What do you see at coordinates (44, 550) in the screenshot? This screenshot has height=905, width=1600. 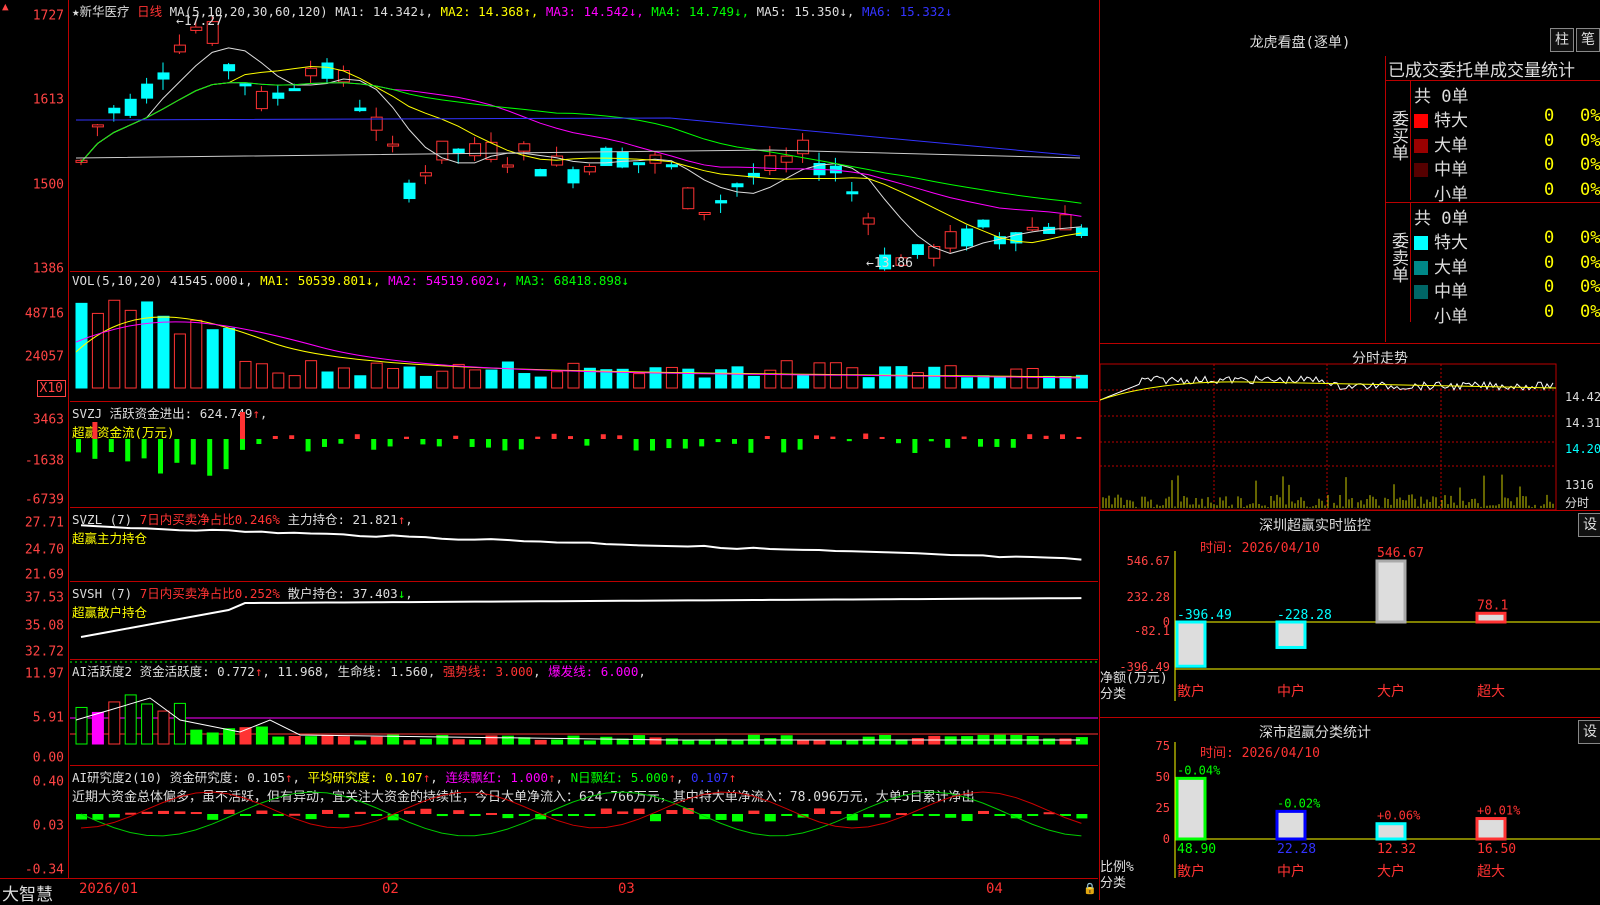 I see `svzl-ytick: 24.70` at bounding box center [44, 550].